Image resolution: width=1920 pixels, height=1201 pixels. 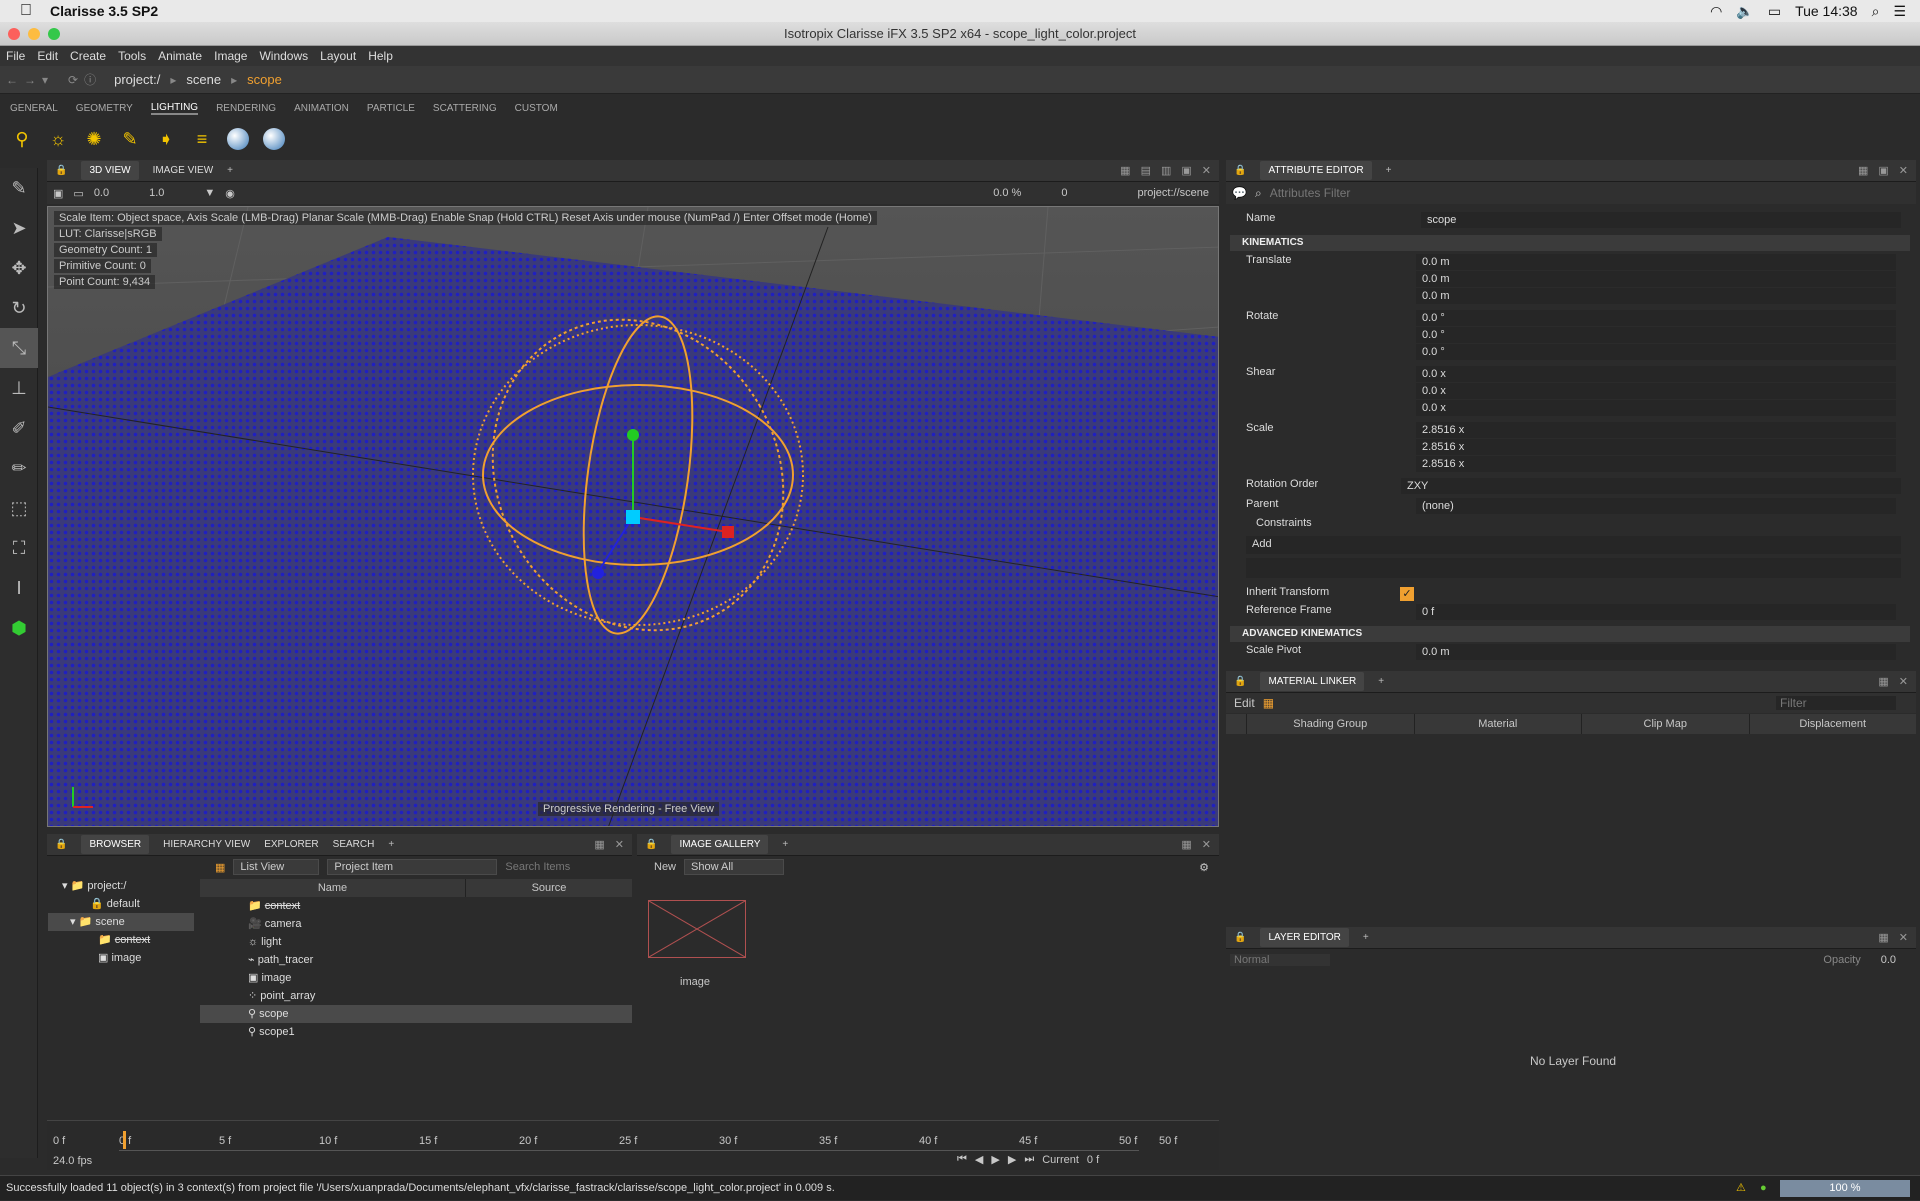 I want to click on near-value: 0.0, so click(x=101, y=193).